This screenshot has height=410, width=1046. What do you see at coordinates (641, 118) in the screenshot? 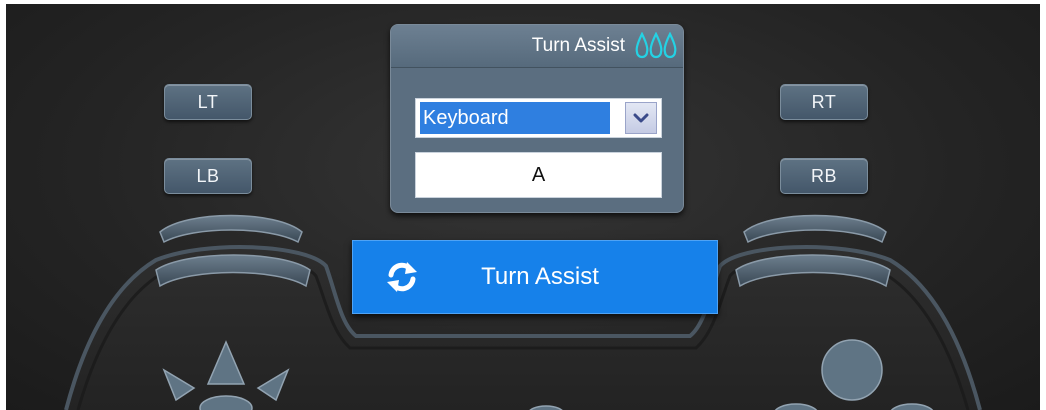
I see `chevron-down-icon` at bounding box center [641, 118].